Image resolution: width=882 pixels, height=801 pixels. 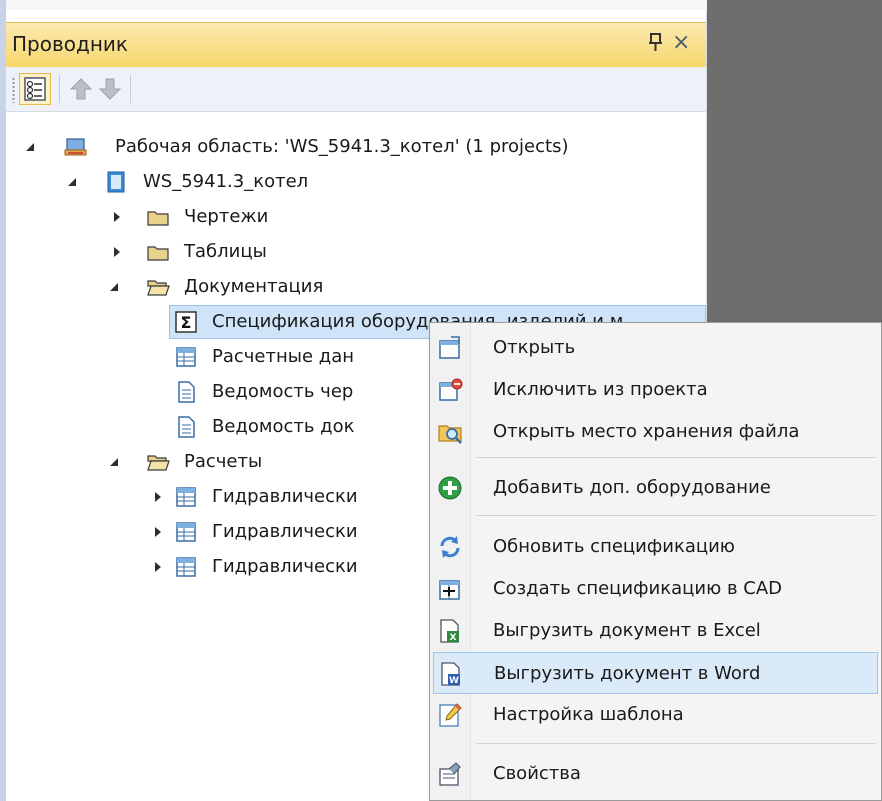 I want to click on move-down-icon, so click(x=110, y=89).